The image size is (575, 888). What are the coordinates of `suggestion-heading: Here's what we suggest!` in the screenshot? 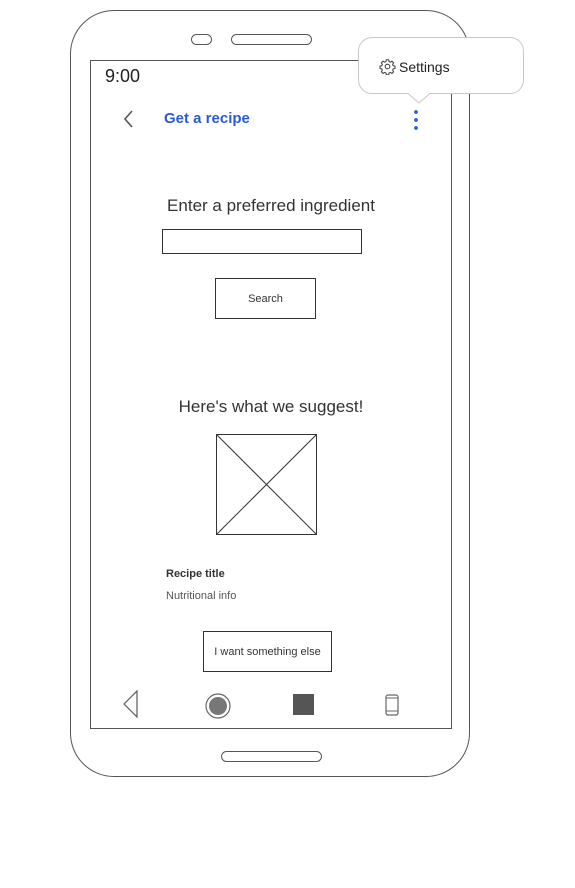 It's located at (271, 406).